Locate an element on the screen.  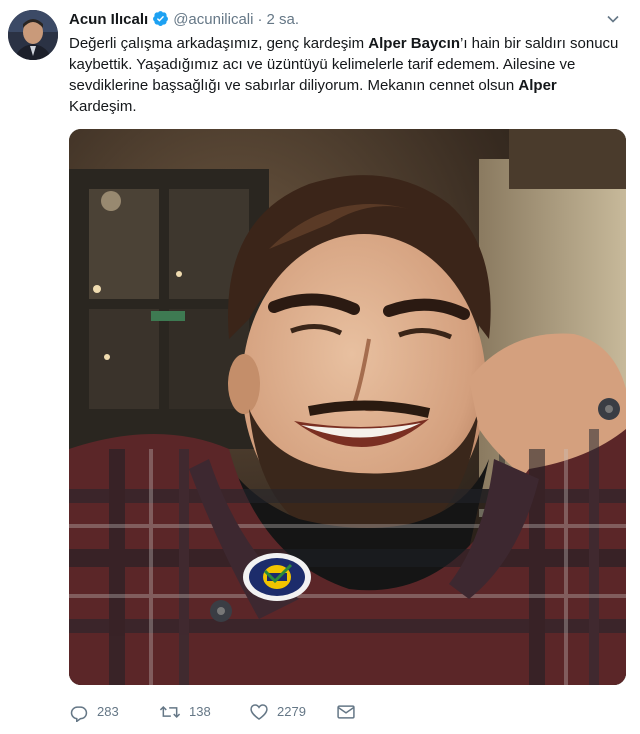
message-icon is located at coordinates (346, 712).